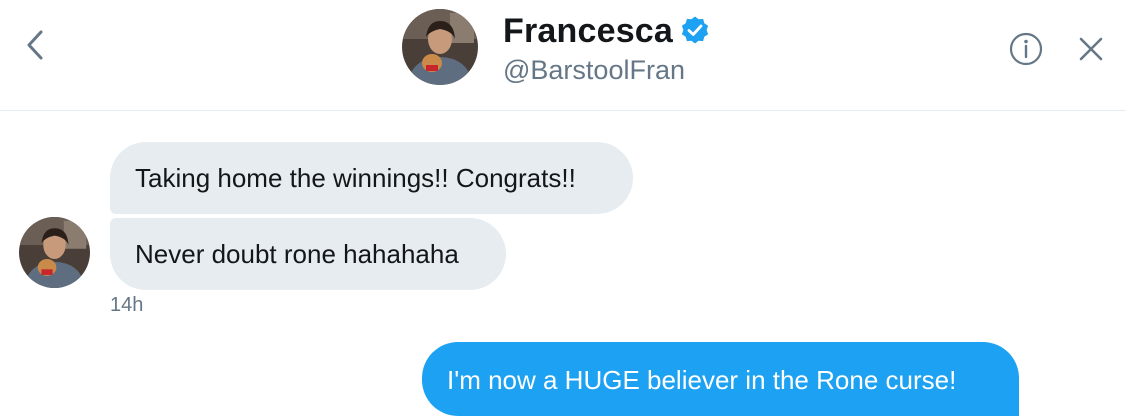 Image resolution: width=1126 pixels, height=416 pixels. I want to click on conversation-info-button, so click(1026, 49).